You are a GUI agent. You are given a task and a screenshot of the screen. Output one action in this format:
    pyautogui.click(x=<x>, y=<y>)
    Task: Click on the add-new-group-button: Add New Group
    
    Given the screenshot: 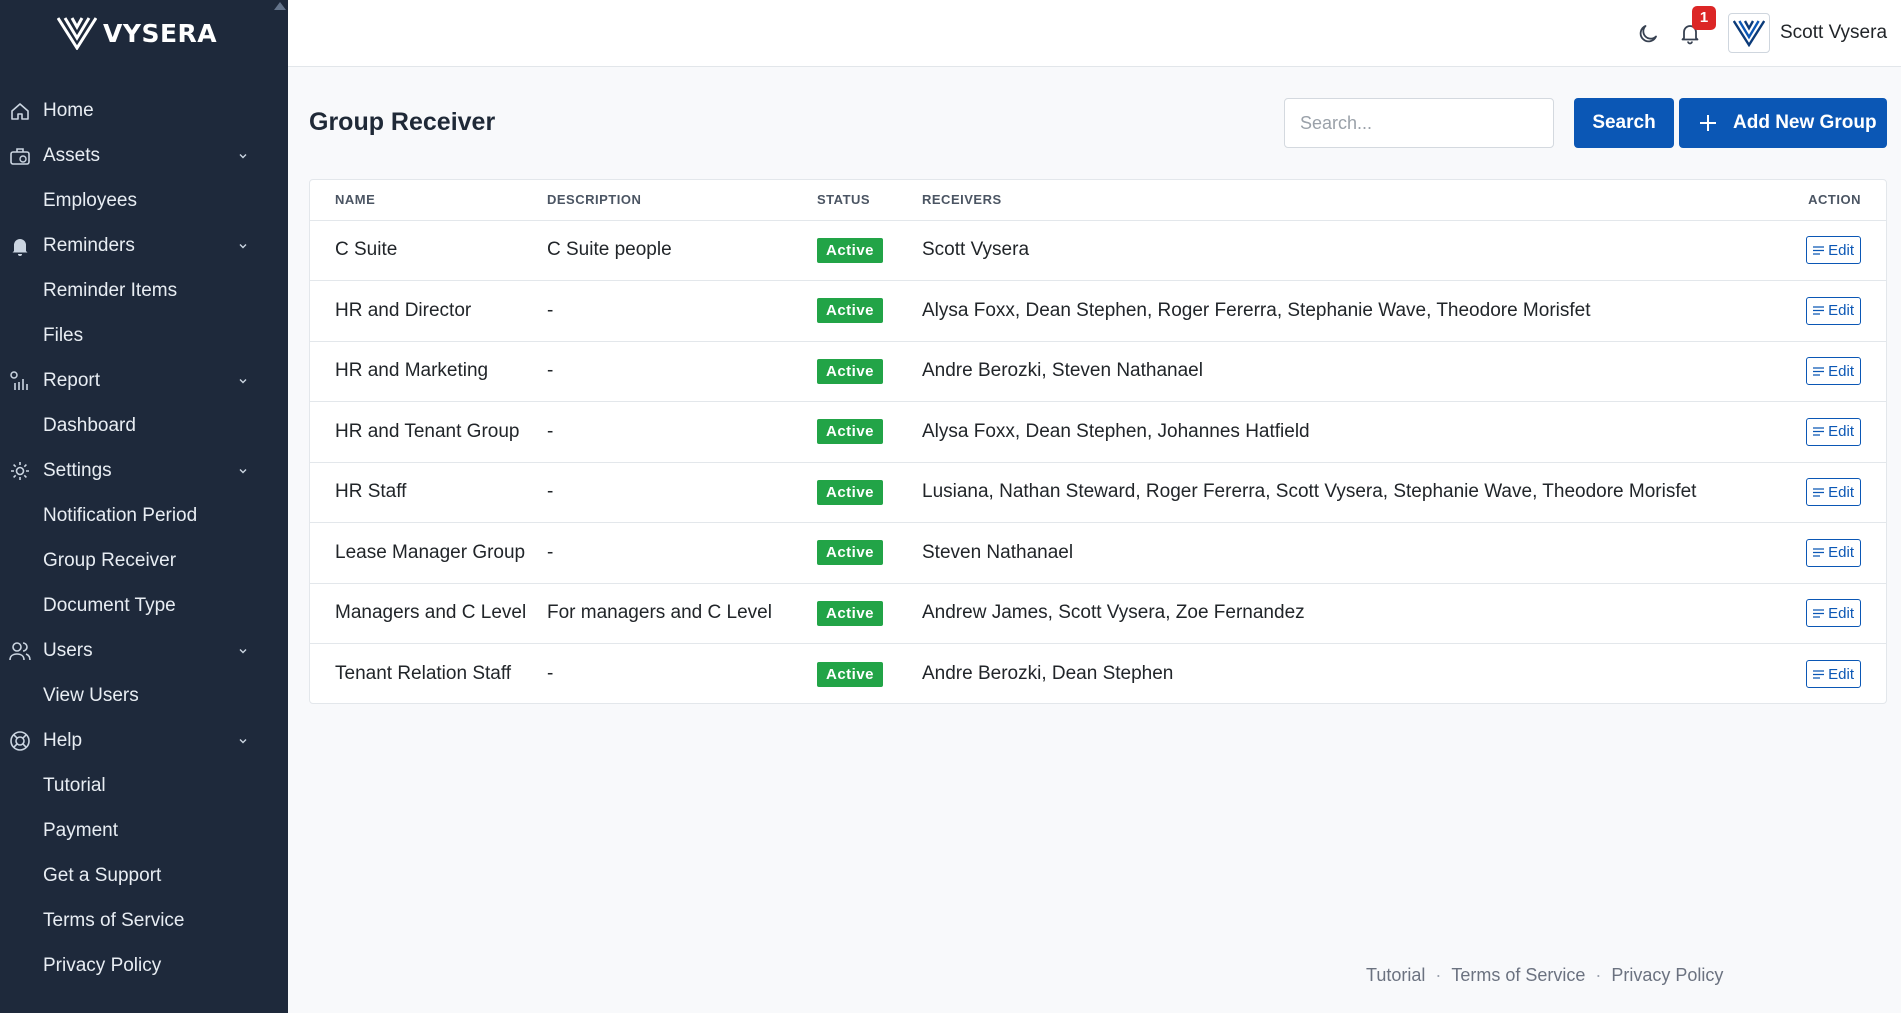 What is the action you would take?
    pyautogui.click(x=1783, y=123)
    